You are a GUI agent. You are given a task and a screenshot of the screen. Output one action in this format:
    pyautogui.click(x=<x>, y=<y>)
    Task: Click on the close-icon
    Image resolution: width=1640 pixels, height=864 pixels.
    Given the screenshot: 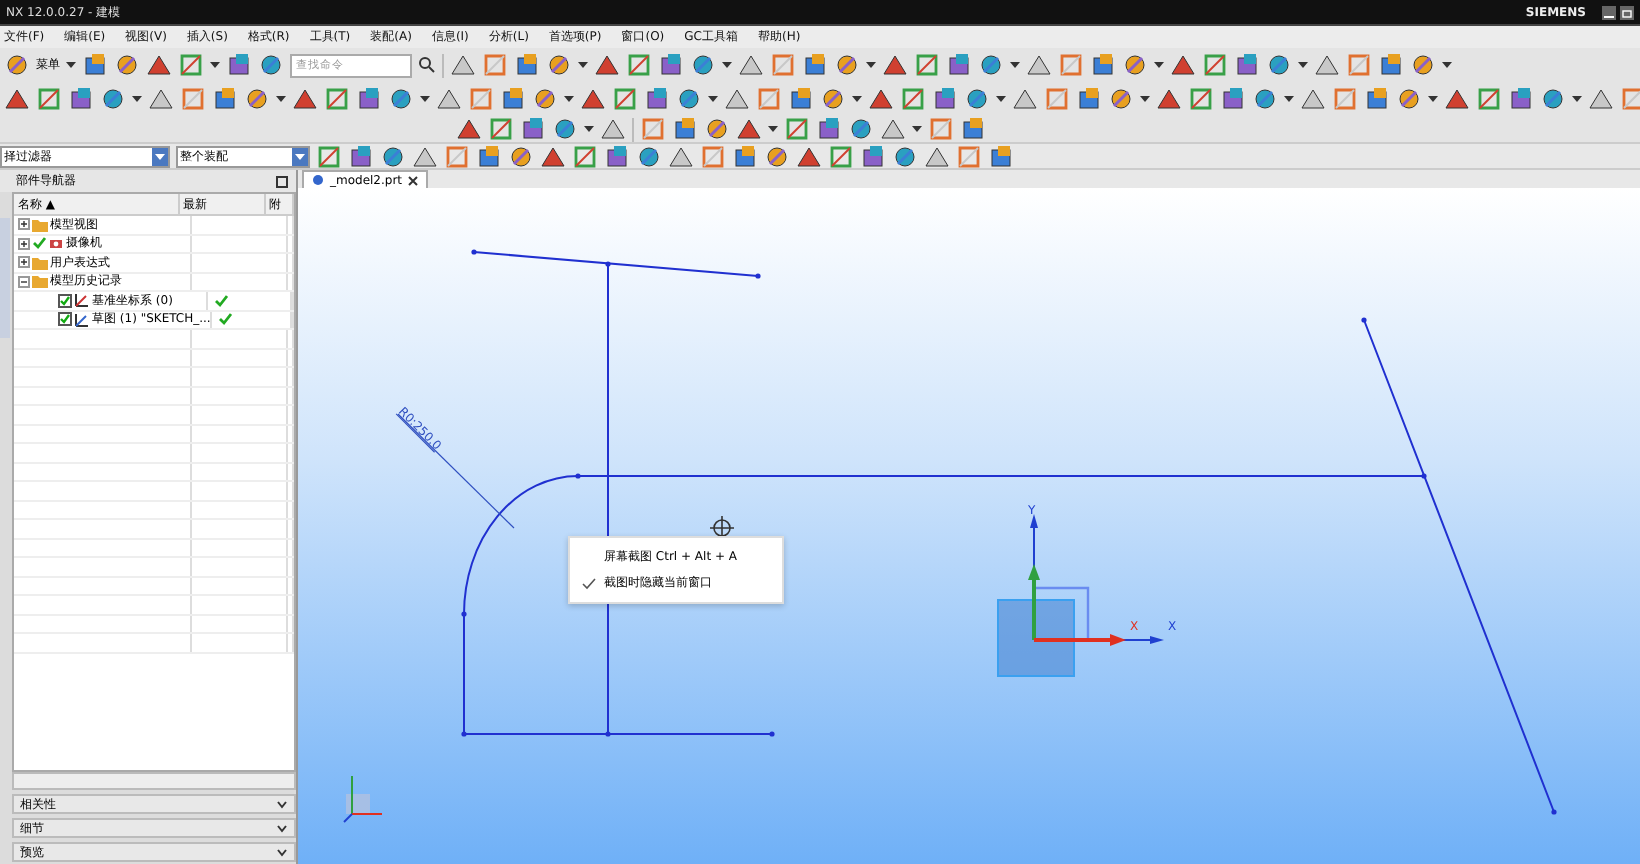 What is the action you would take?
    pyautogui.click(x=413, y=180)
    